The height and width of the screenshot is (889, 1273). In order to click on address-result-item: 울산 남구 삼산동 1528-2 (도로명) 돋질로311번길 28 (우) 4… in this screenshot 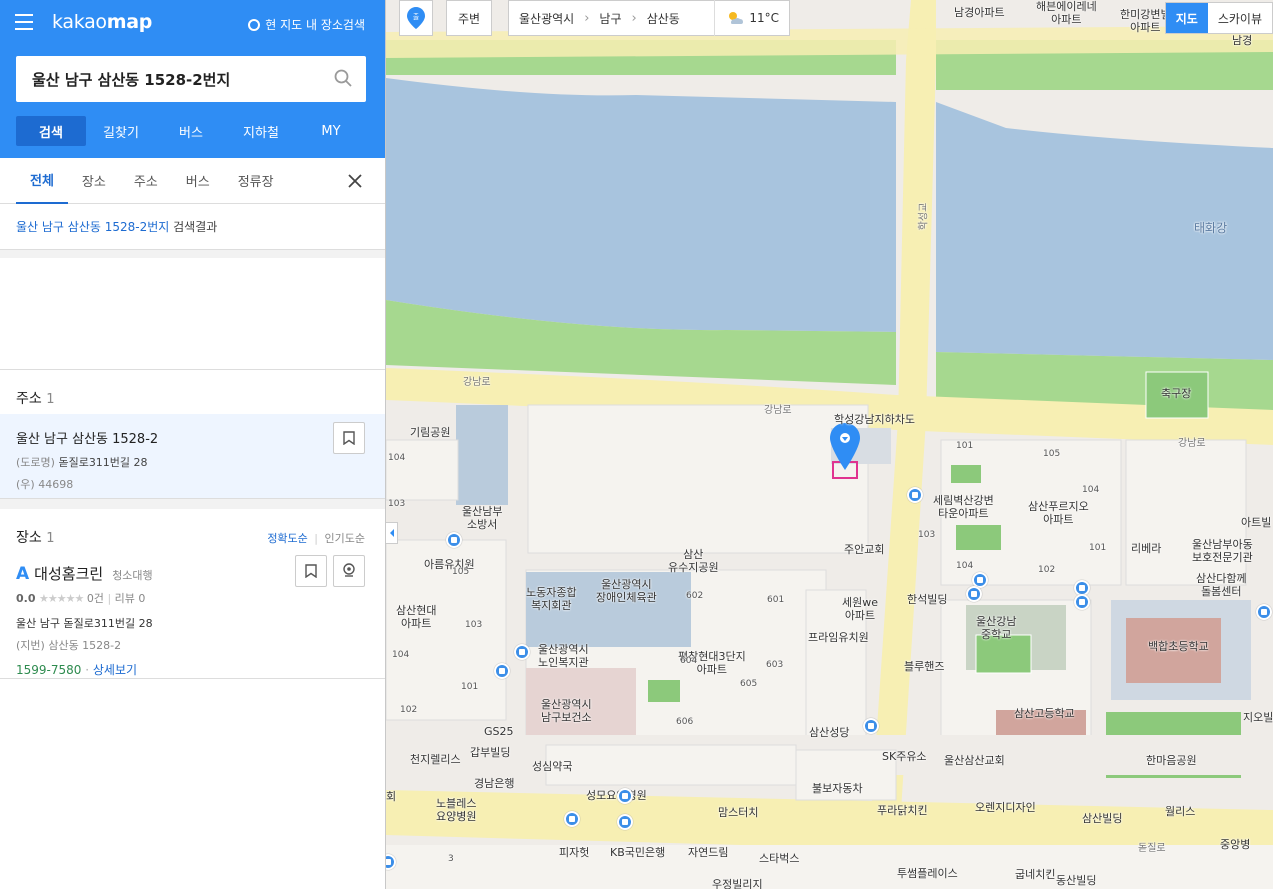, I will do `click(192, 456)`.